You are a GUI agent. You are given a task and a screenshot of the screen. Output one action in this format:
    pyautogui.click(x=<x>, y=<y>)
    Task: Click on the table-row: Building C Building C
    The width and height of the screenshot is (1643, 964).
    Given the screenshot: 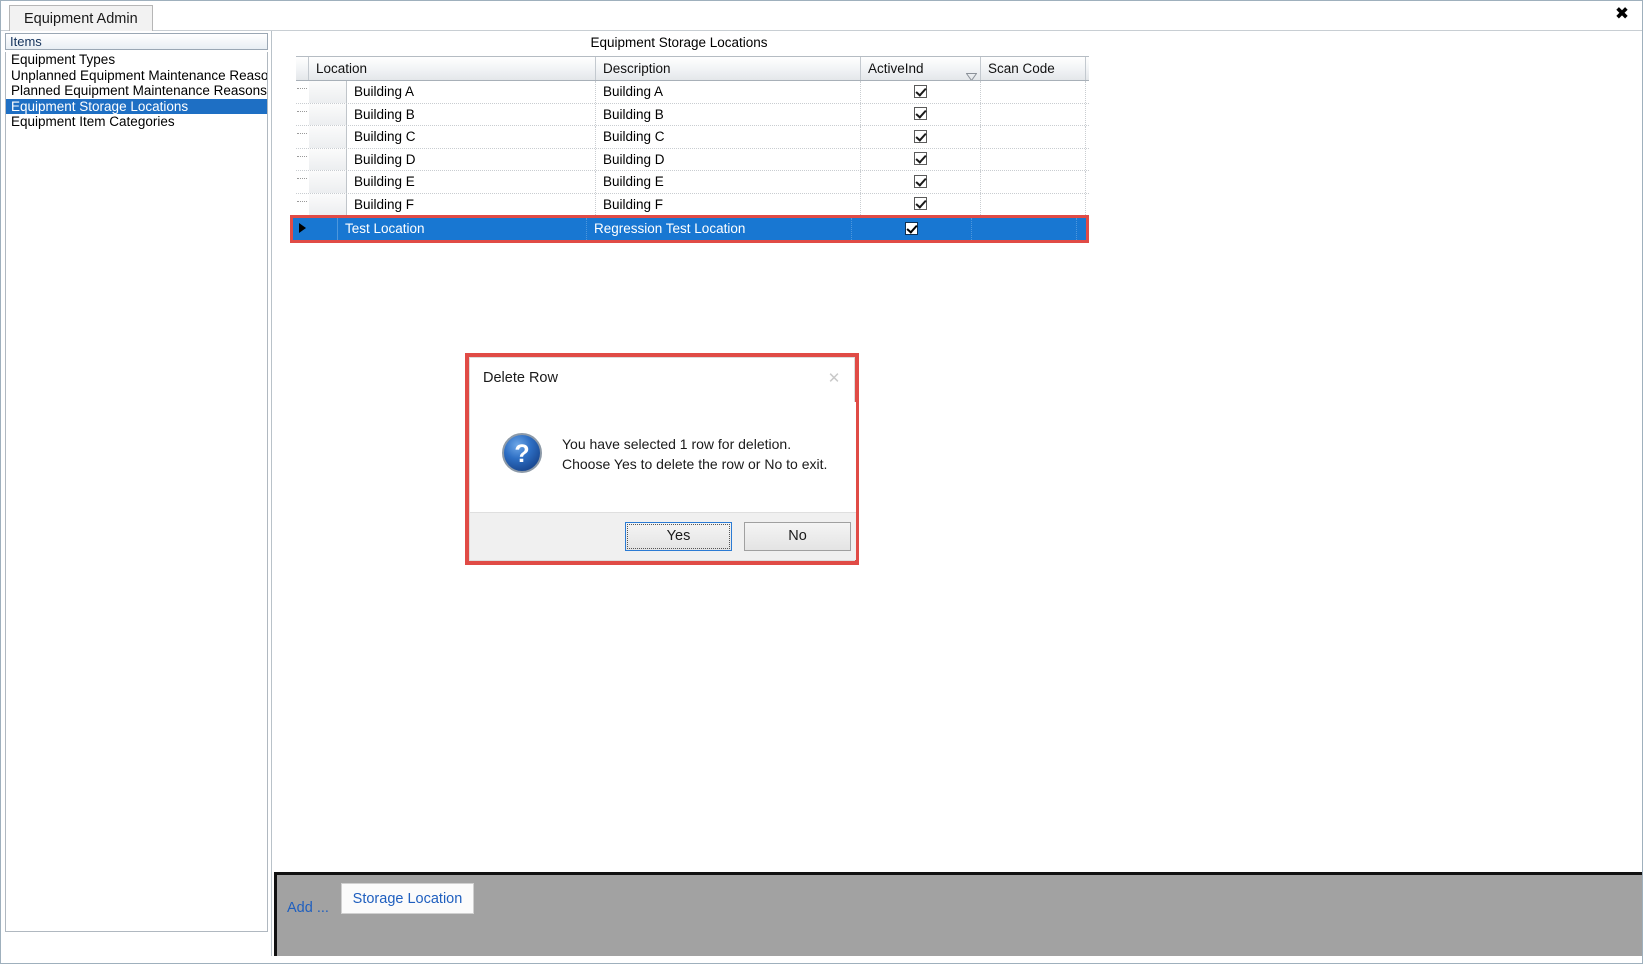 What is the action you would take?
    pyautogui.click(x=692, y=137)
    